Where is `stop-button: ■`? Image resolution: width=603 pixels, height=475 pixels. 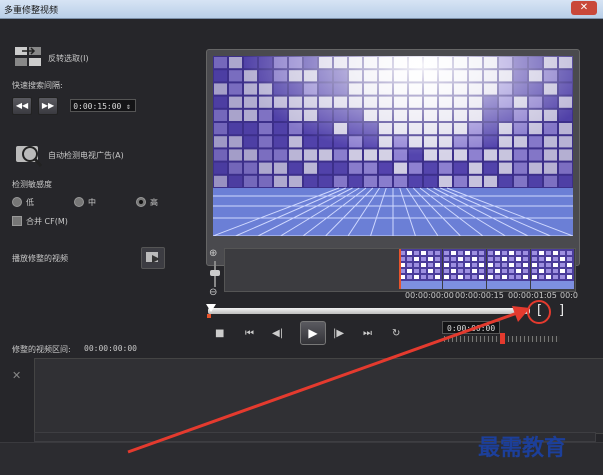 stop-button: ■ is located at coordinates (219, 333).